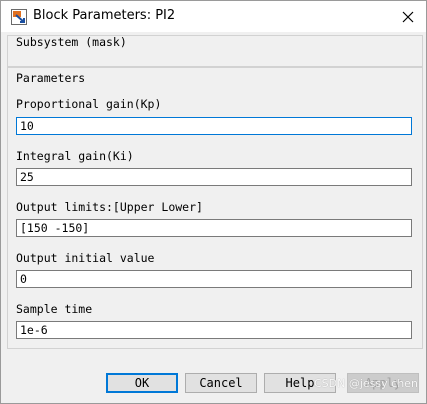  What do you see at coordinates (214, 228) in the screenshot?
I see `output-limits-input: [150 -150]` at bounding box center [214, 228].